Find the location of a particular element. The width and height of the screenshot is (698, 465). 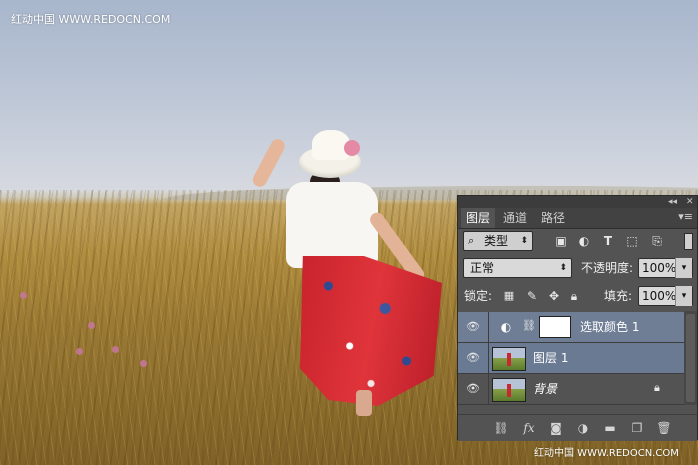

shape-filter-icon: ⬚ is located at coordinates (632, 241).